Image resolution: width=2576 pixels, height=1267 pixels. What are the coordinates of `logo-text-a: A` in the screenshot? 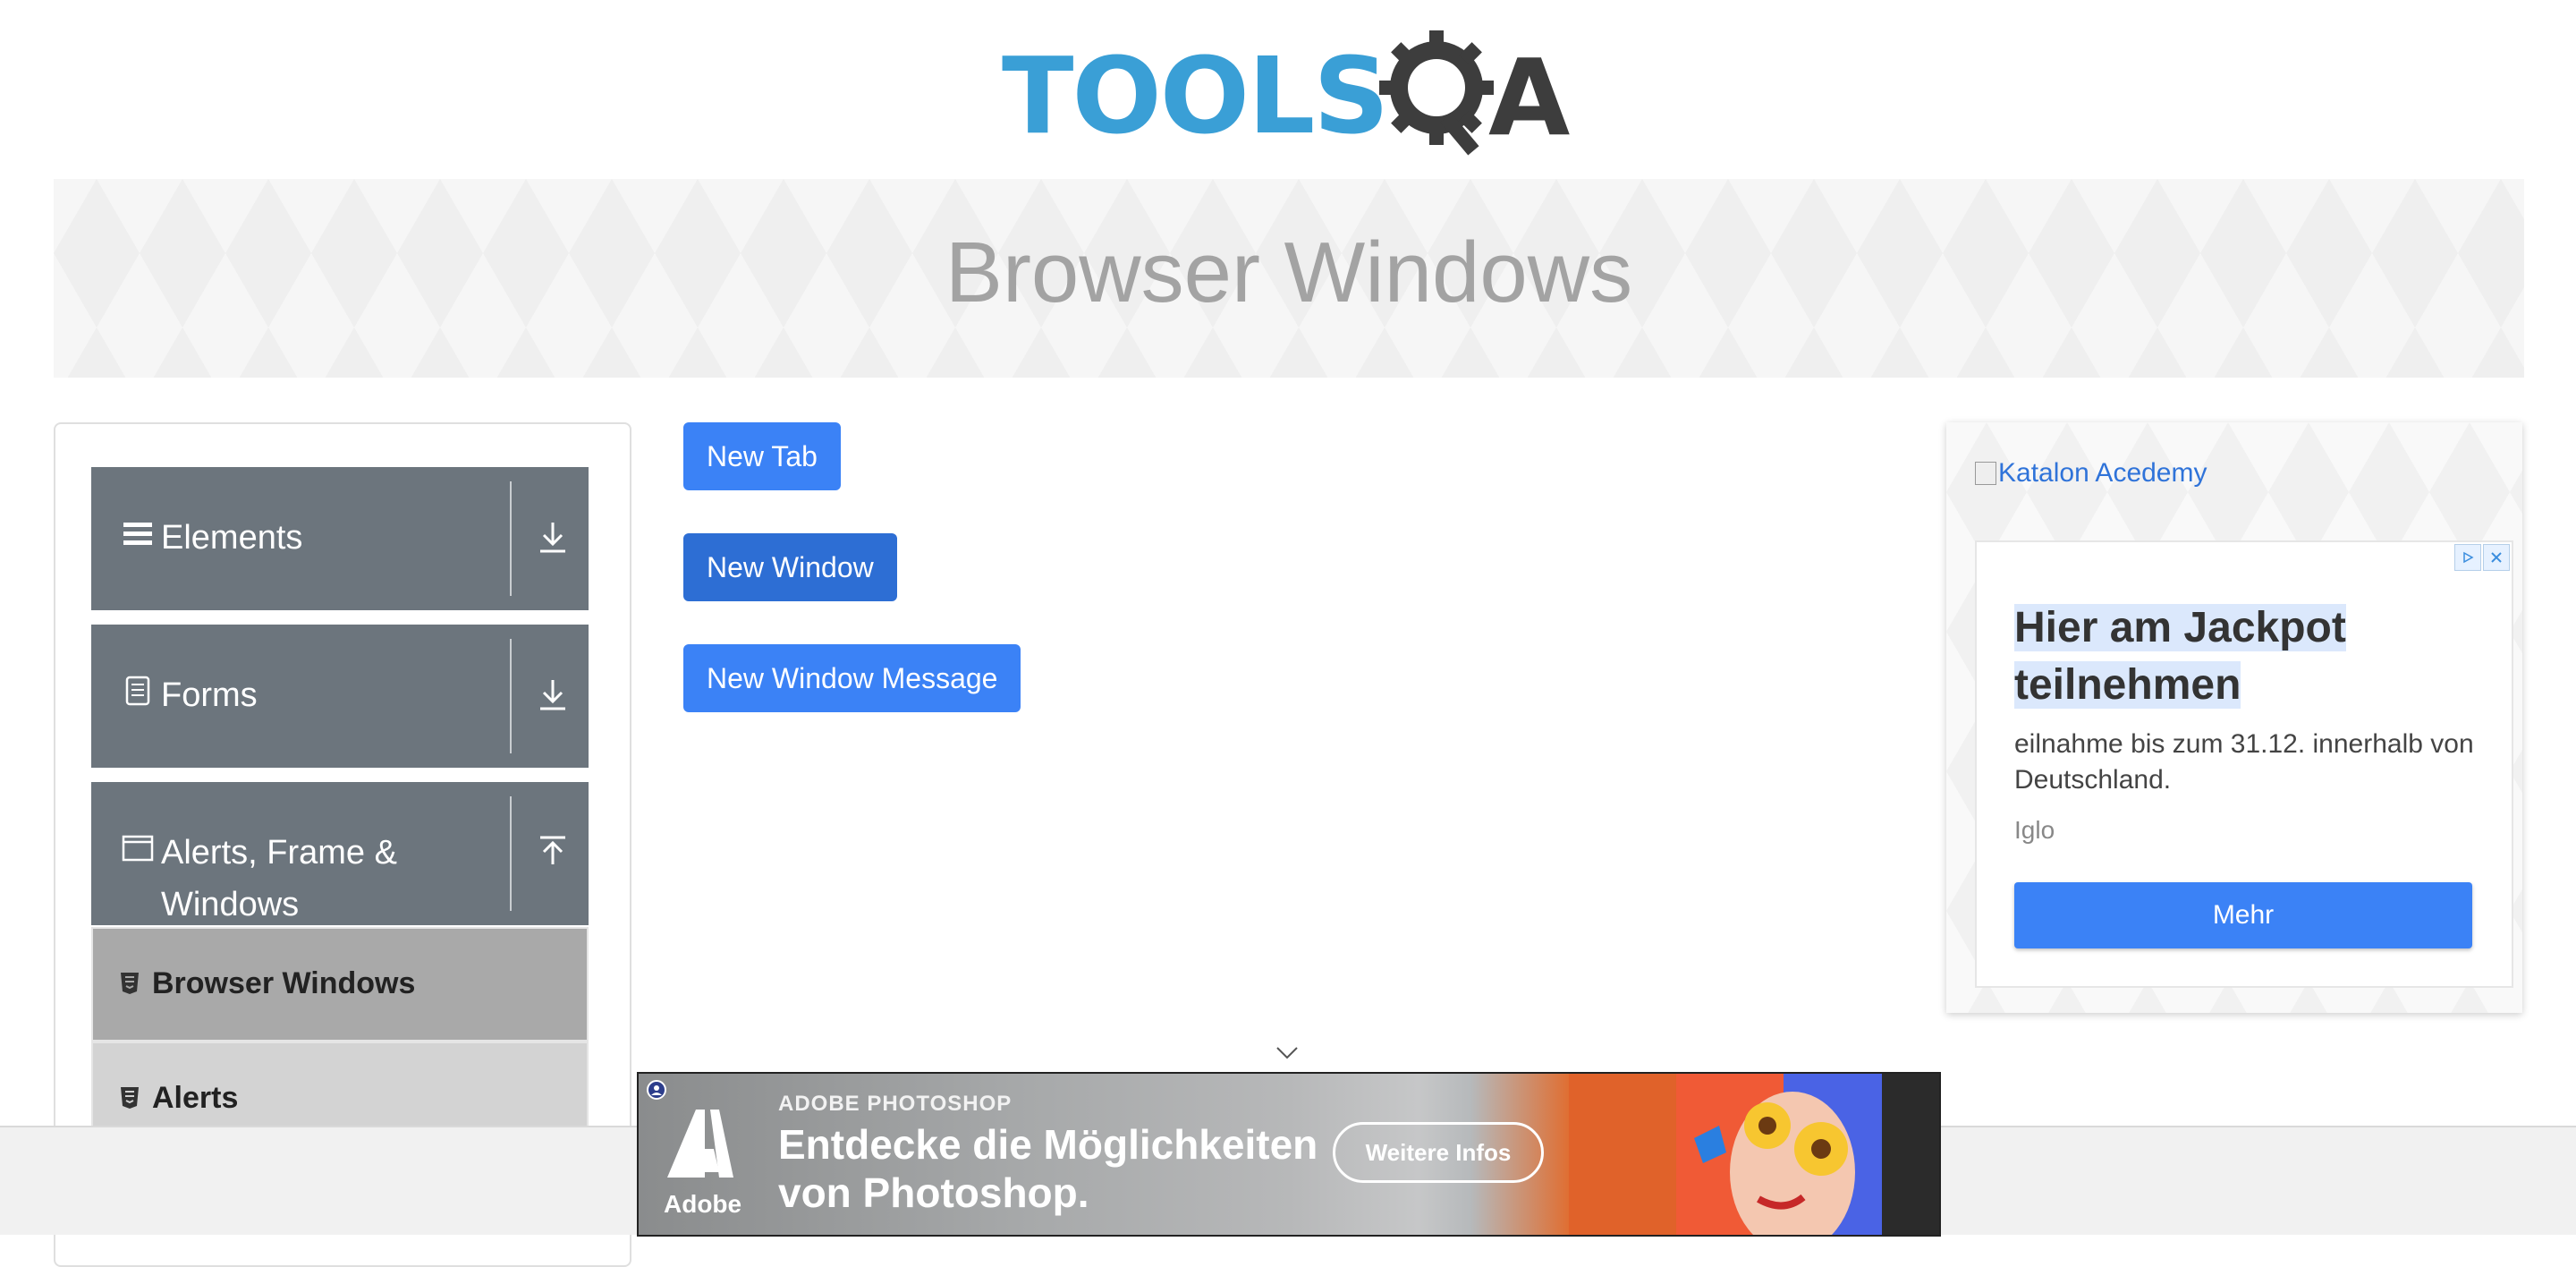 It's located at (1529, 98).